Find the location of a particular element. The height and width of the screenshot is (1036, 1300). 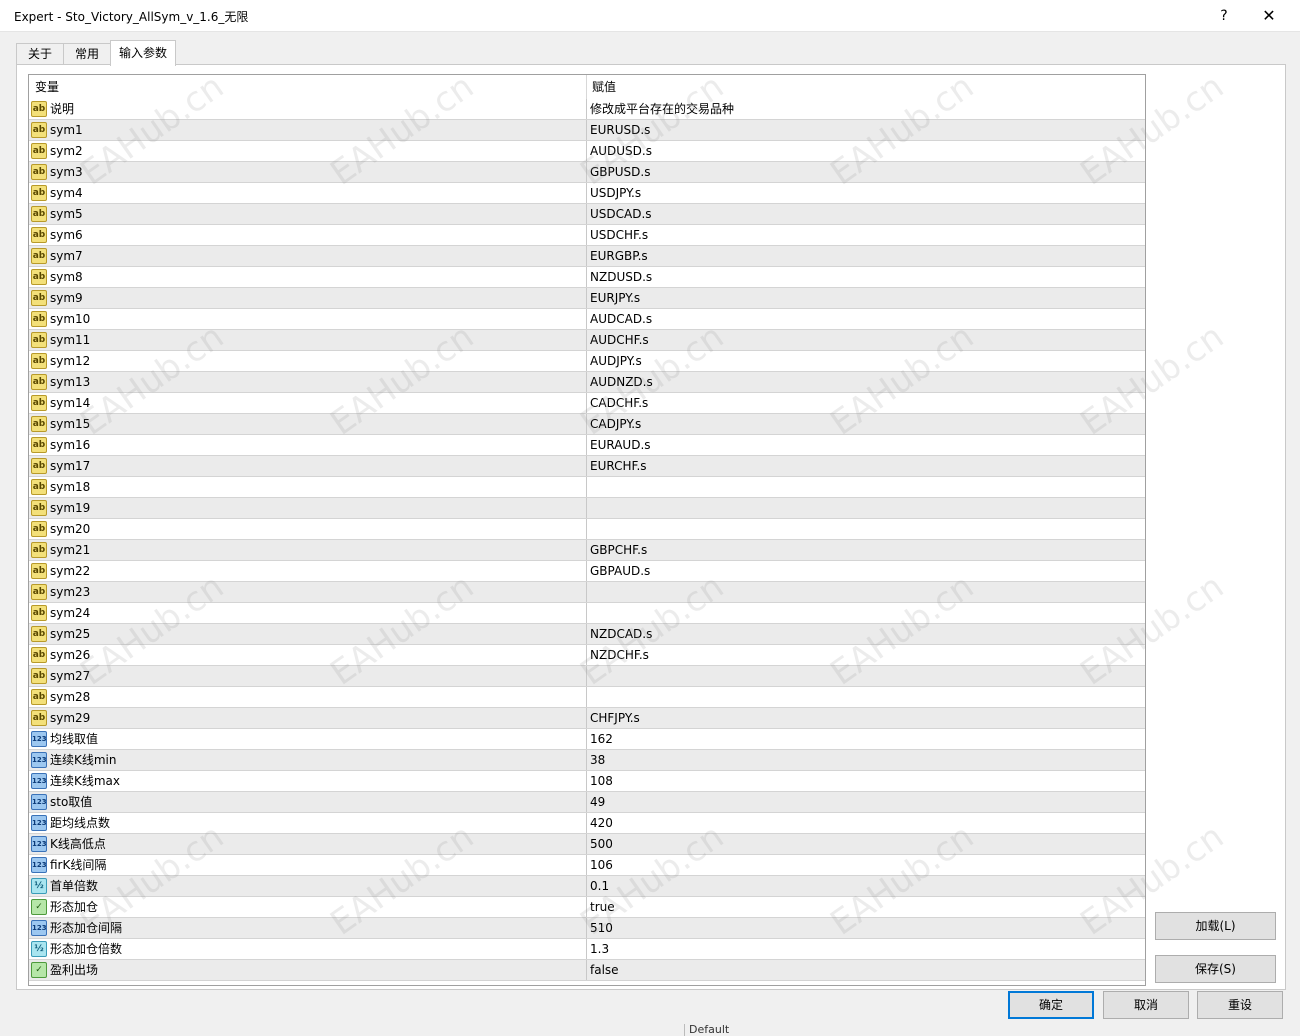

param-value: NZDUSD.s is located at coordinates (621, 277).